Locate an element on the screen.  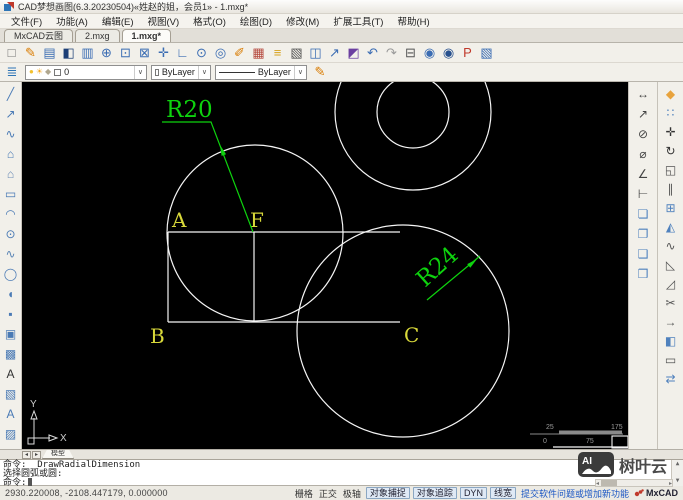
insert-block-tool: ▣ is located at coordinates (11, 334).